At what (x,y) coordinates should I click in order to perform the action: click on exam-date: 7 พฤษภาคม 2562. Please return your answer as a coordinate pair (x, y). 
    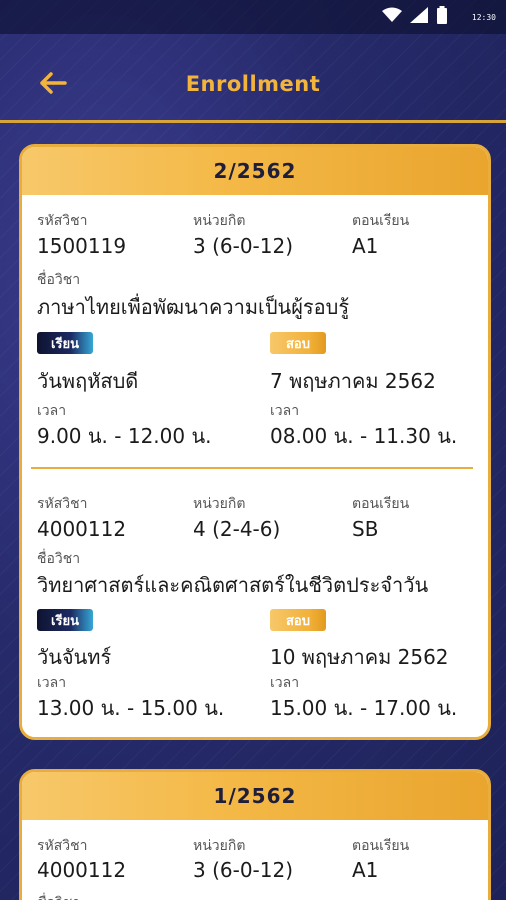
    Looking at the image, I should click on (353, 381).